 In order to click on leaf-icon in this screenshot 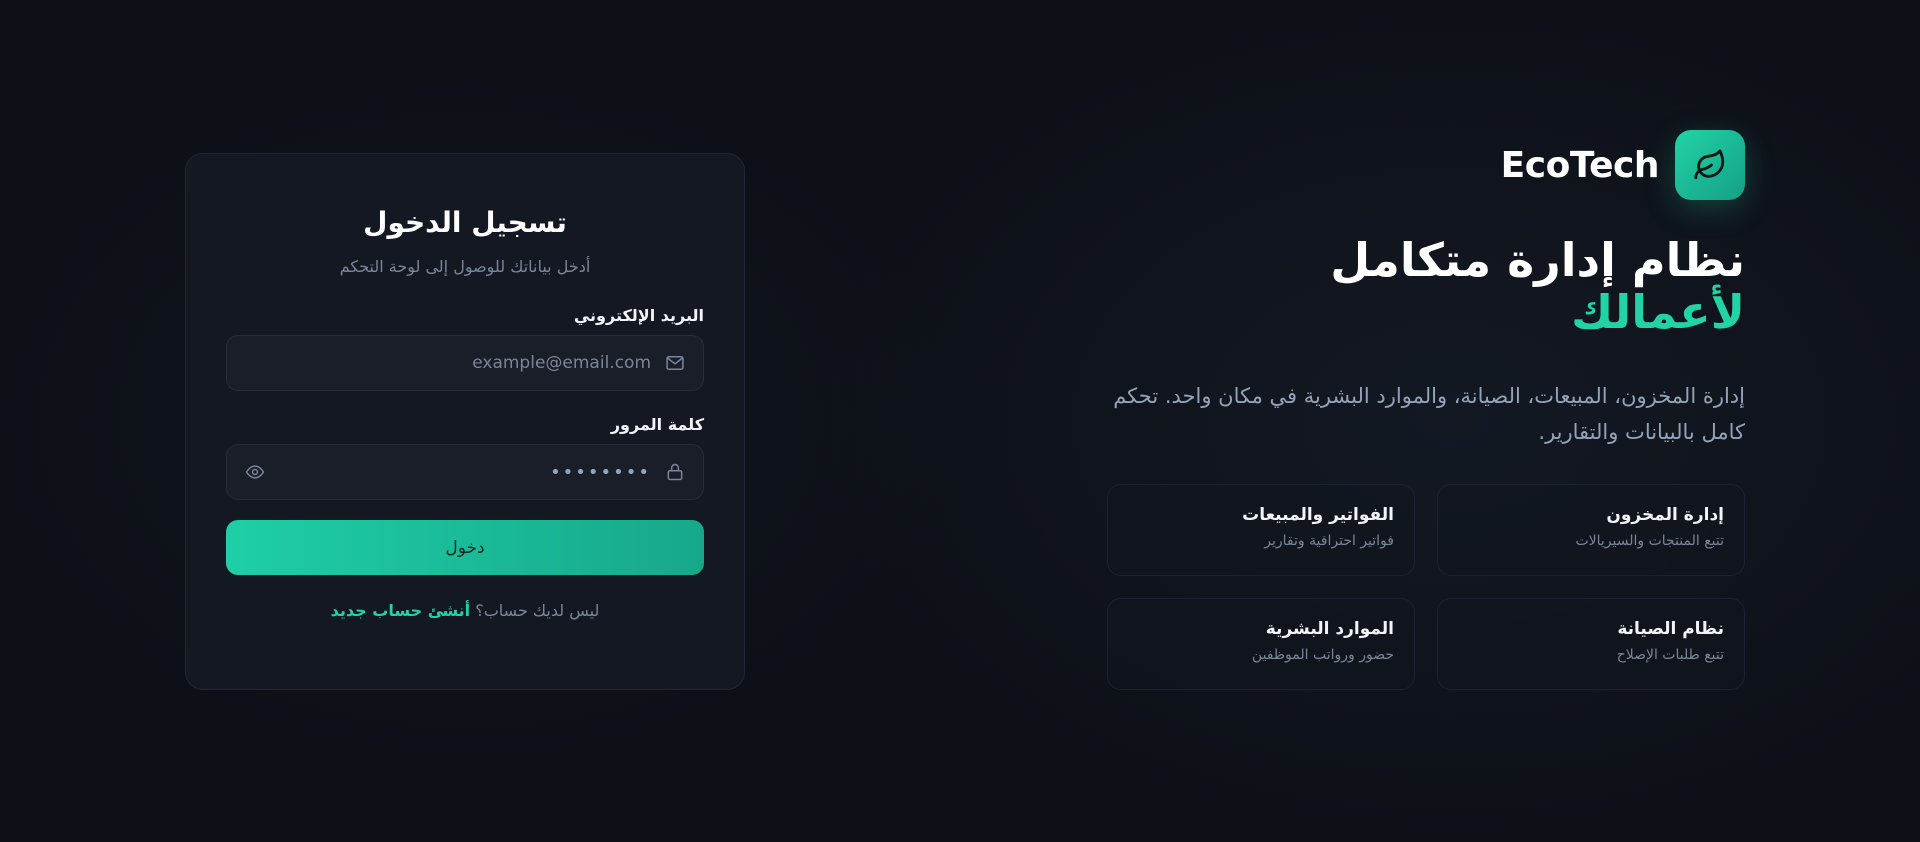, I will do `click(1710, 165)`.